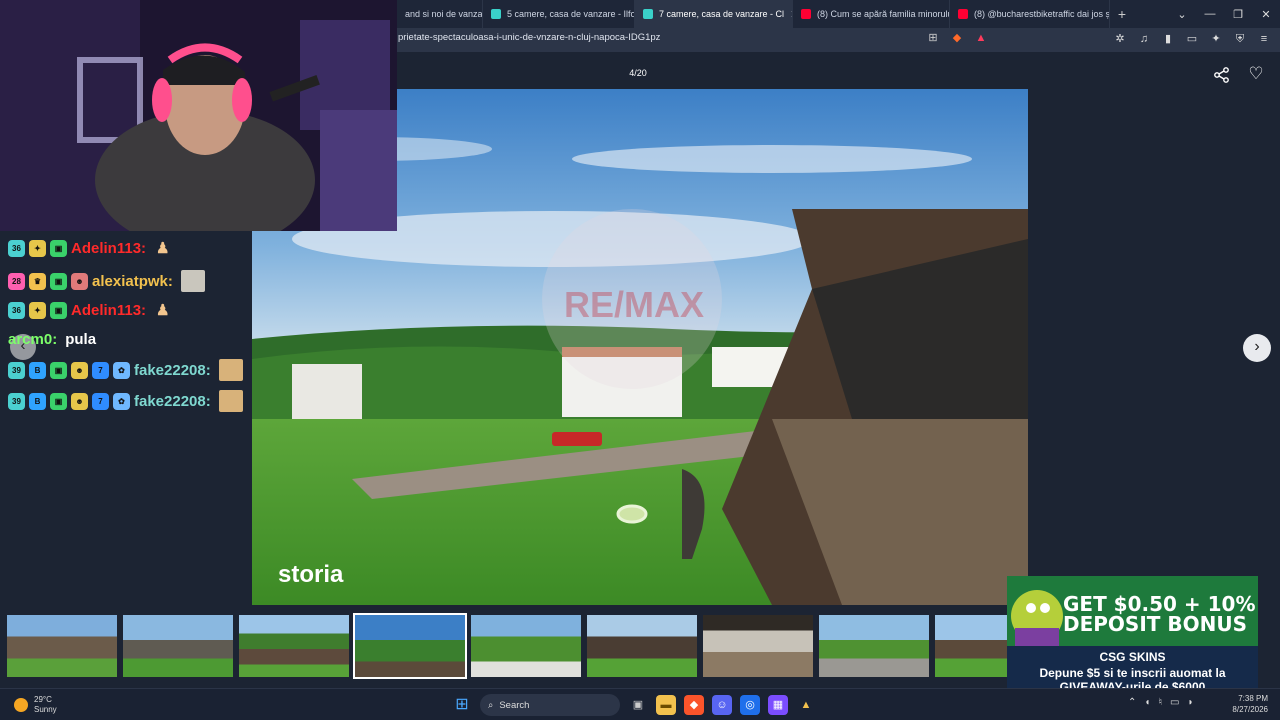 This screenshot has width=1280, height=720. What do you see at coordinates (981, 38) in the screenshot?
I see `brave-rewards-icon: ▲` at bounding box center [981, 38].